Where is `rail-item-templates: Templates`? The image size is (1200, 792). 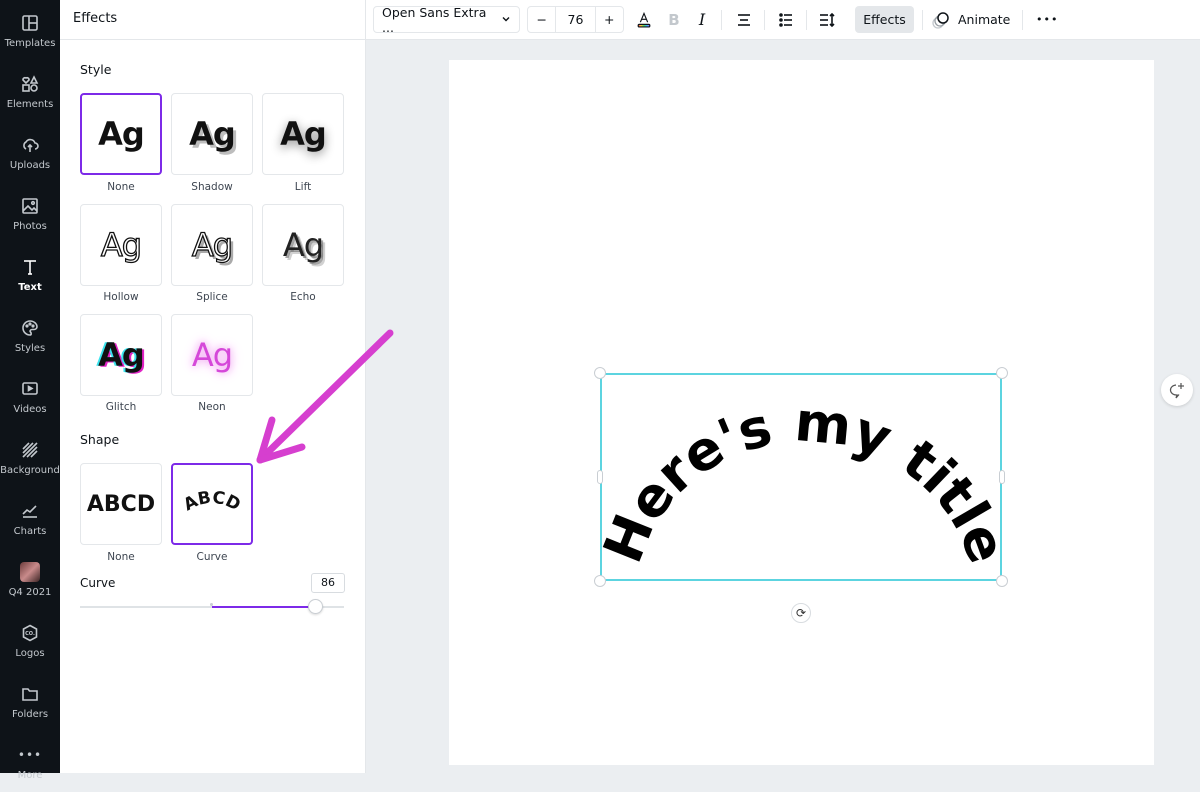 rail-item-templates: Templates is located at coordinates (30, 32).